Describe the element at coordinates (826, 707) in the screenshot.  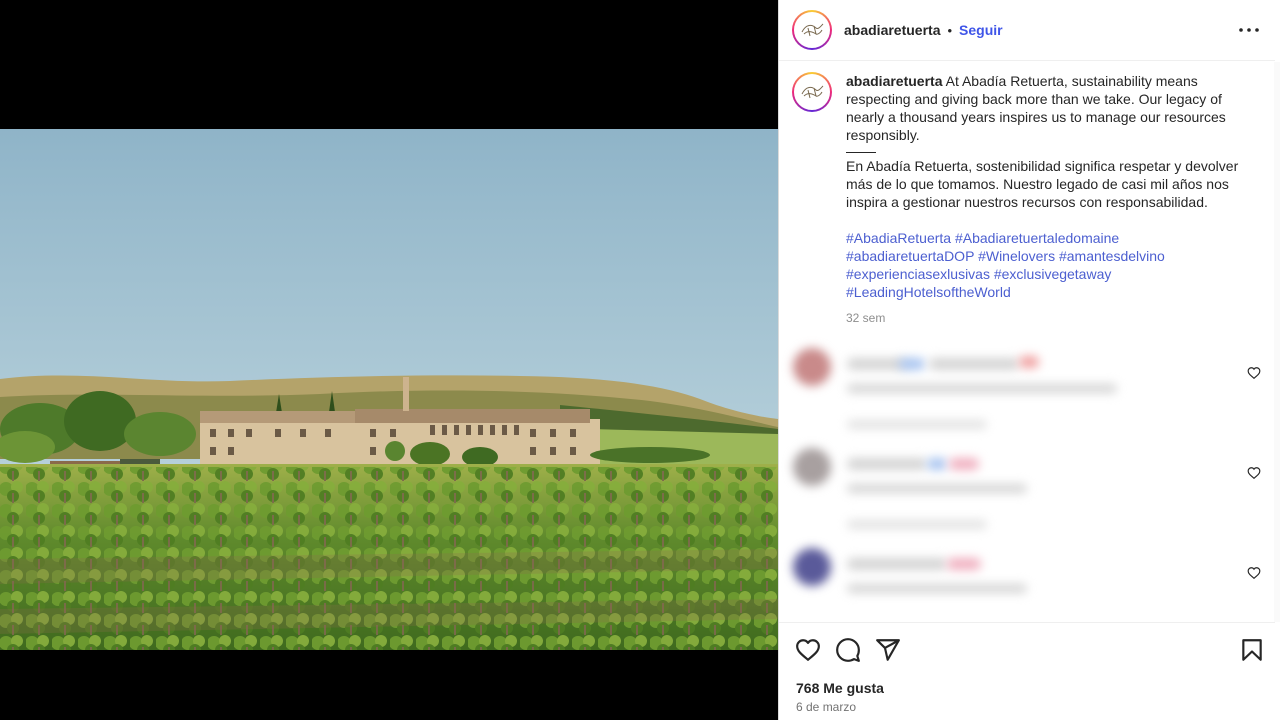
I see `post-date: 6 de marzo` at that location.